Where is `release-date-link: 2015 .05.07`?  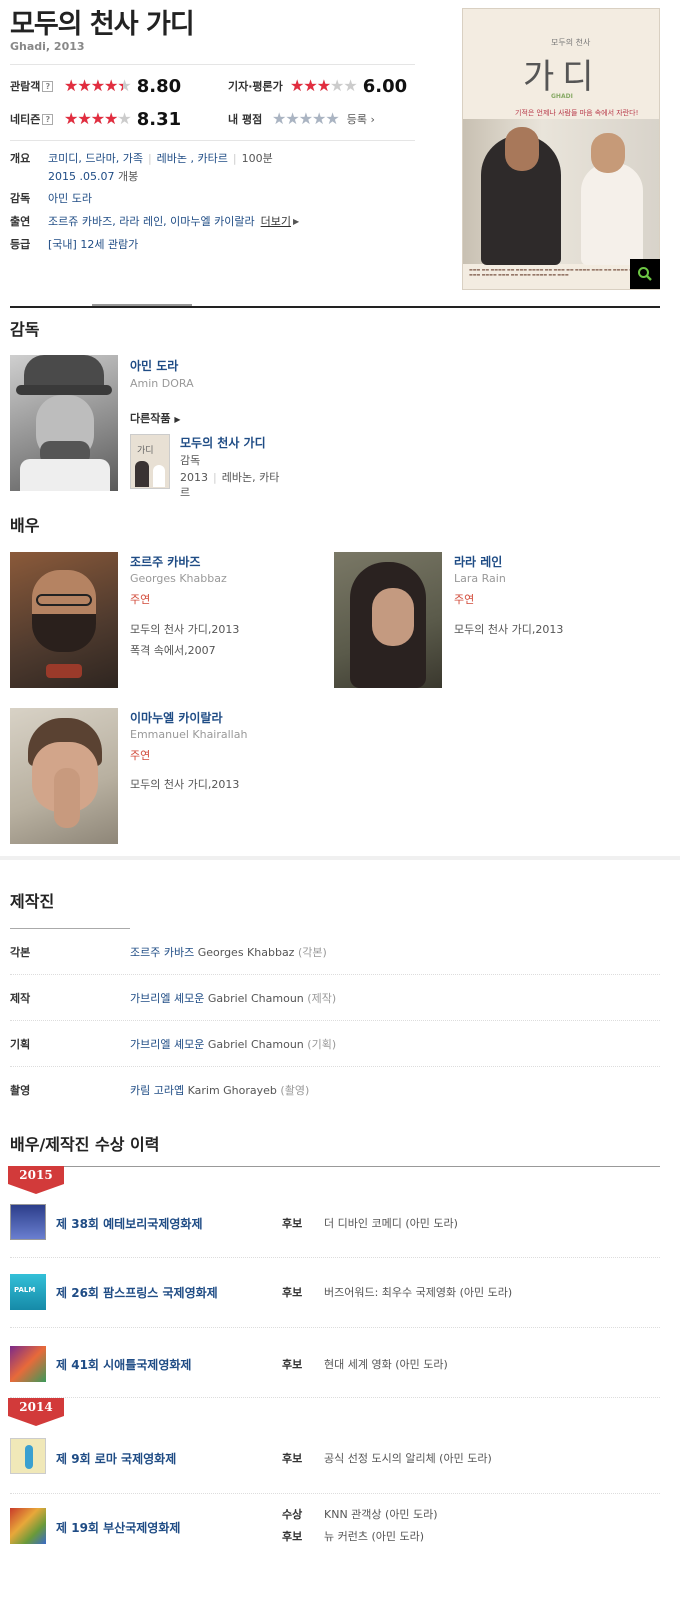
release-date-link: 2015 .05.07 is located at coordinates (81, 176).